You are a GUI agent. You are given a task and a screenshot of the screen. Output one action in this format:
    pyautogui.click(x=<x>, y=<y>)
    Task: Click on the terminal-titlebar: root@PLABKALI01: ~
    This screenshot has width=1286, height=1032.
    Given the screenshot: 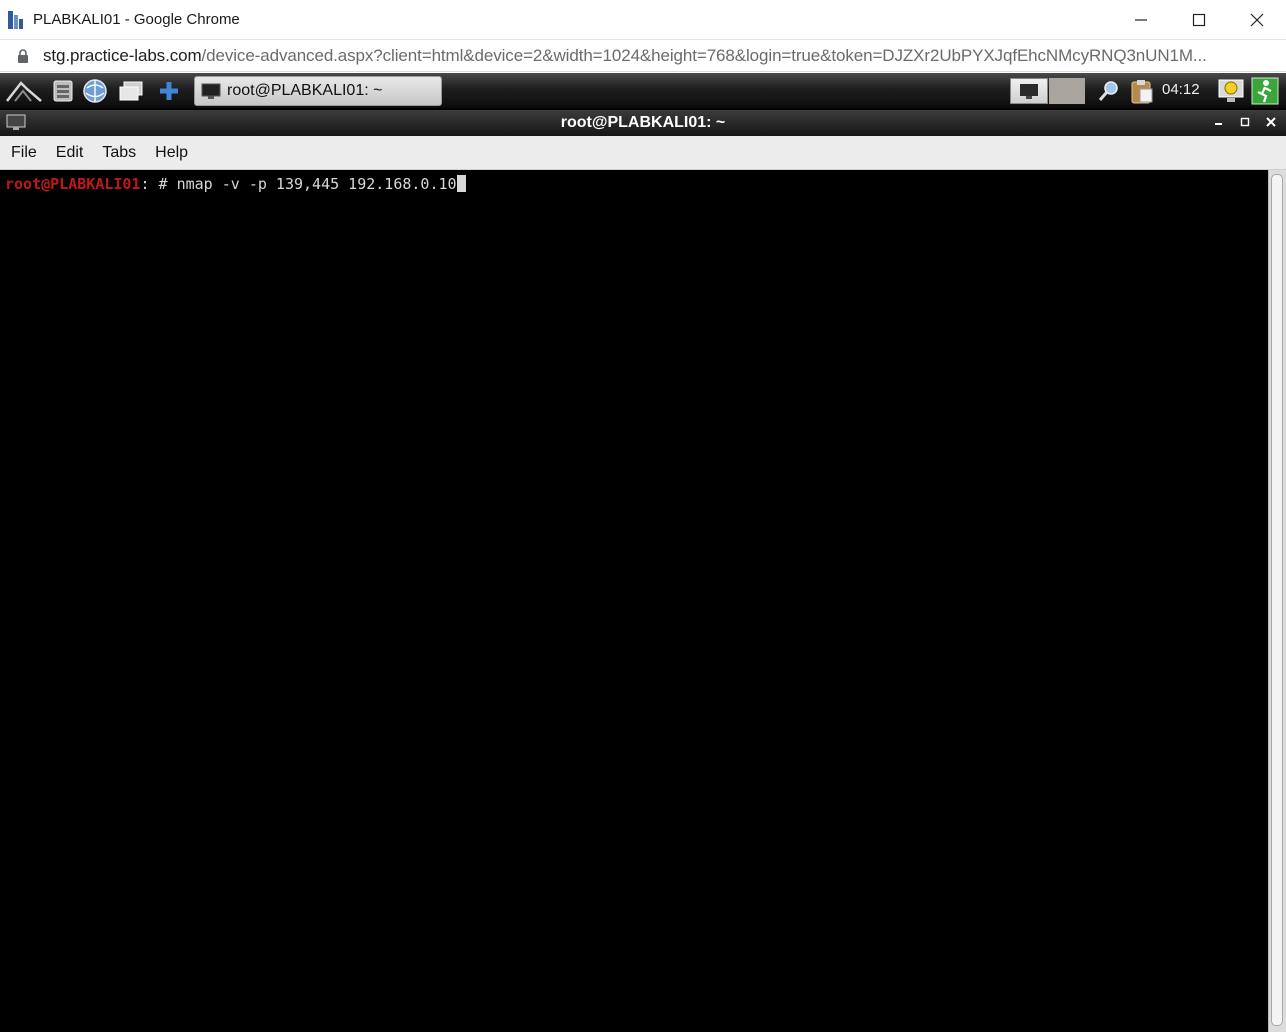 What is the action you would take?
    pyautogui.click(x=643, y=123)
    